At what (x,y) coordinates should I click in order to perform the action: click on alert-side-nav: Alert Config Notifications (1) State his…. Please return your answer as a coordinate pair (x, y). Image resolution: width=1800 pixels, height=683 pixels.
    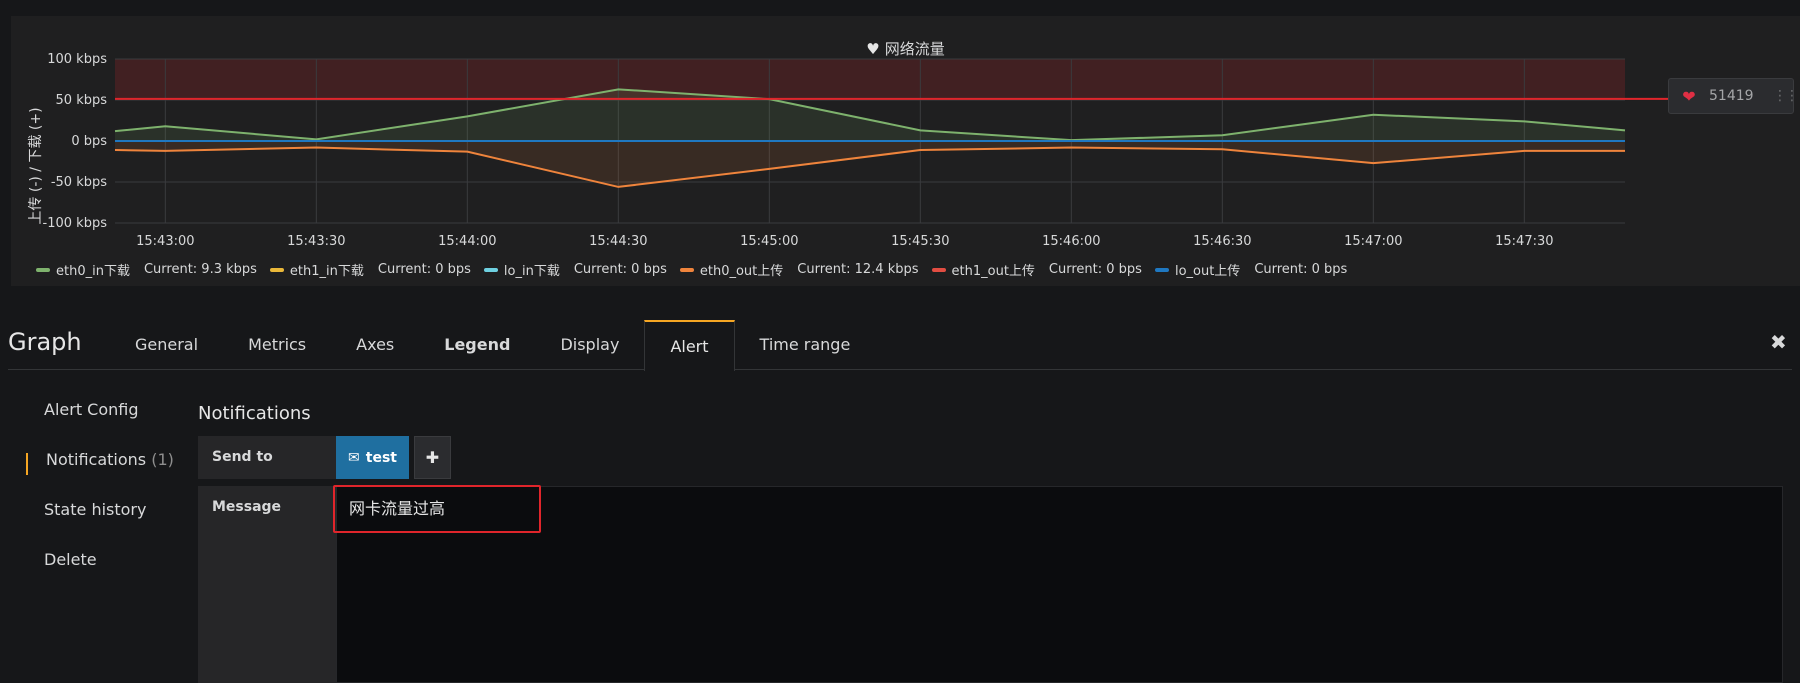
    Looking at the image, I should click on (100, 500).